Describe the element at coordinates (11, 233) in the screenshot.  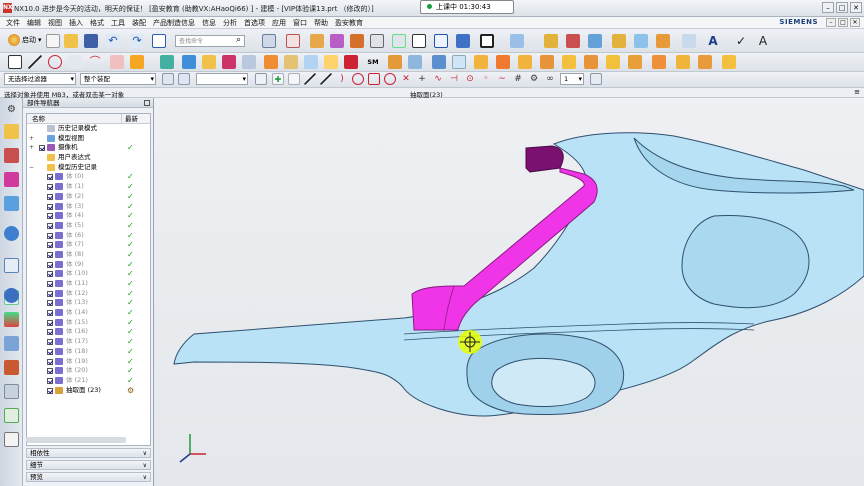
I see `web-browser-tab-icon` at that location.